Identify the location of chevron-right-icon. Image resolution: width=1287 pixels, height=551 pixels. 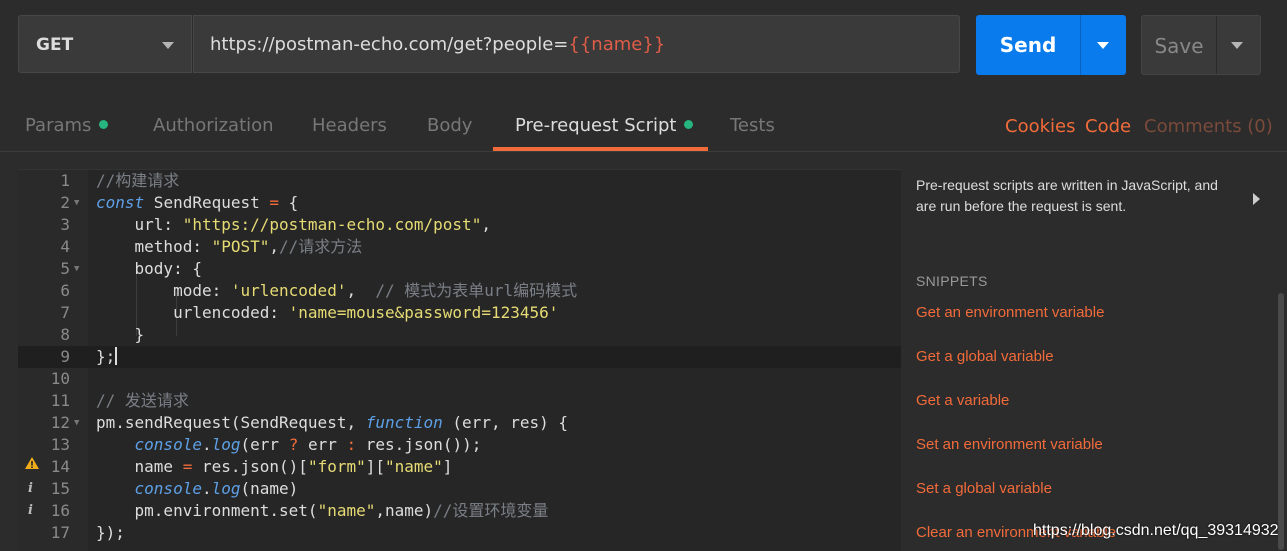
(1256, 199).